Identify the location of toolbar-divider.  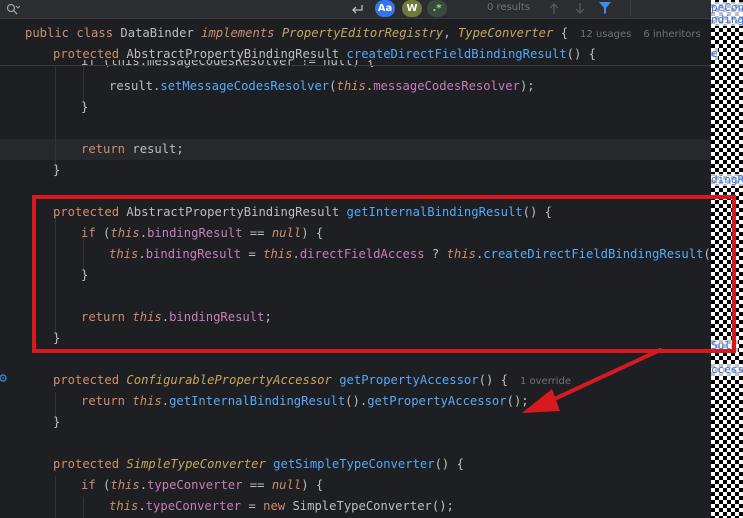
(630, 8).